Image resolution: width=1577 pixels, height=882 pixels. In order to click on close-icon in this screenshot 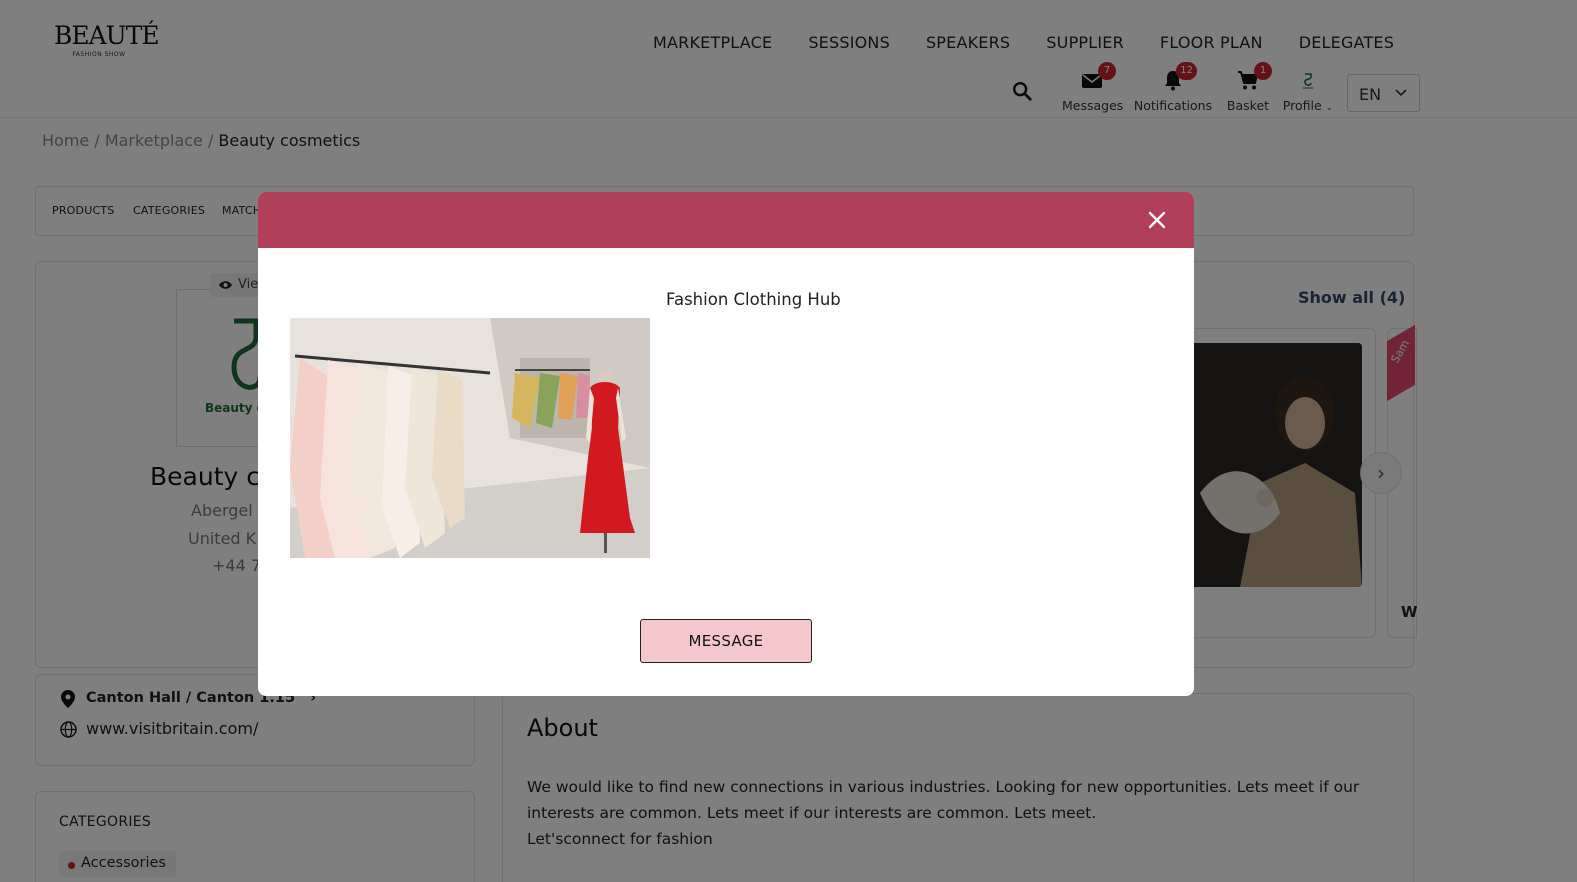, I will do `click(1157, 220)`.